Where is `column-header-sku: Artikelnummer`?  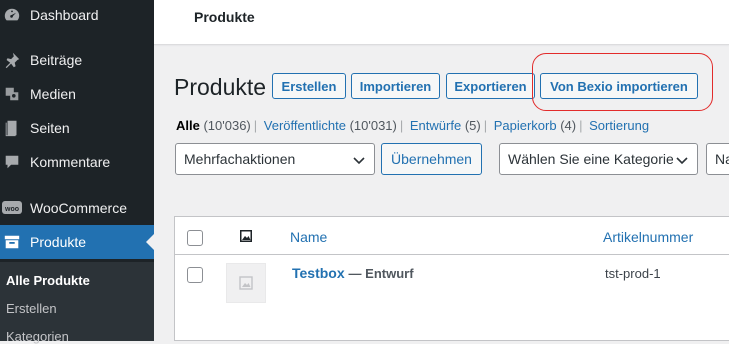 column-header-sku: Artikelnummer is located at coordinates (648, 237).